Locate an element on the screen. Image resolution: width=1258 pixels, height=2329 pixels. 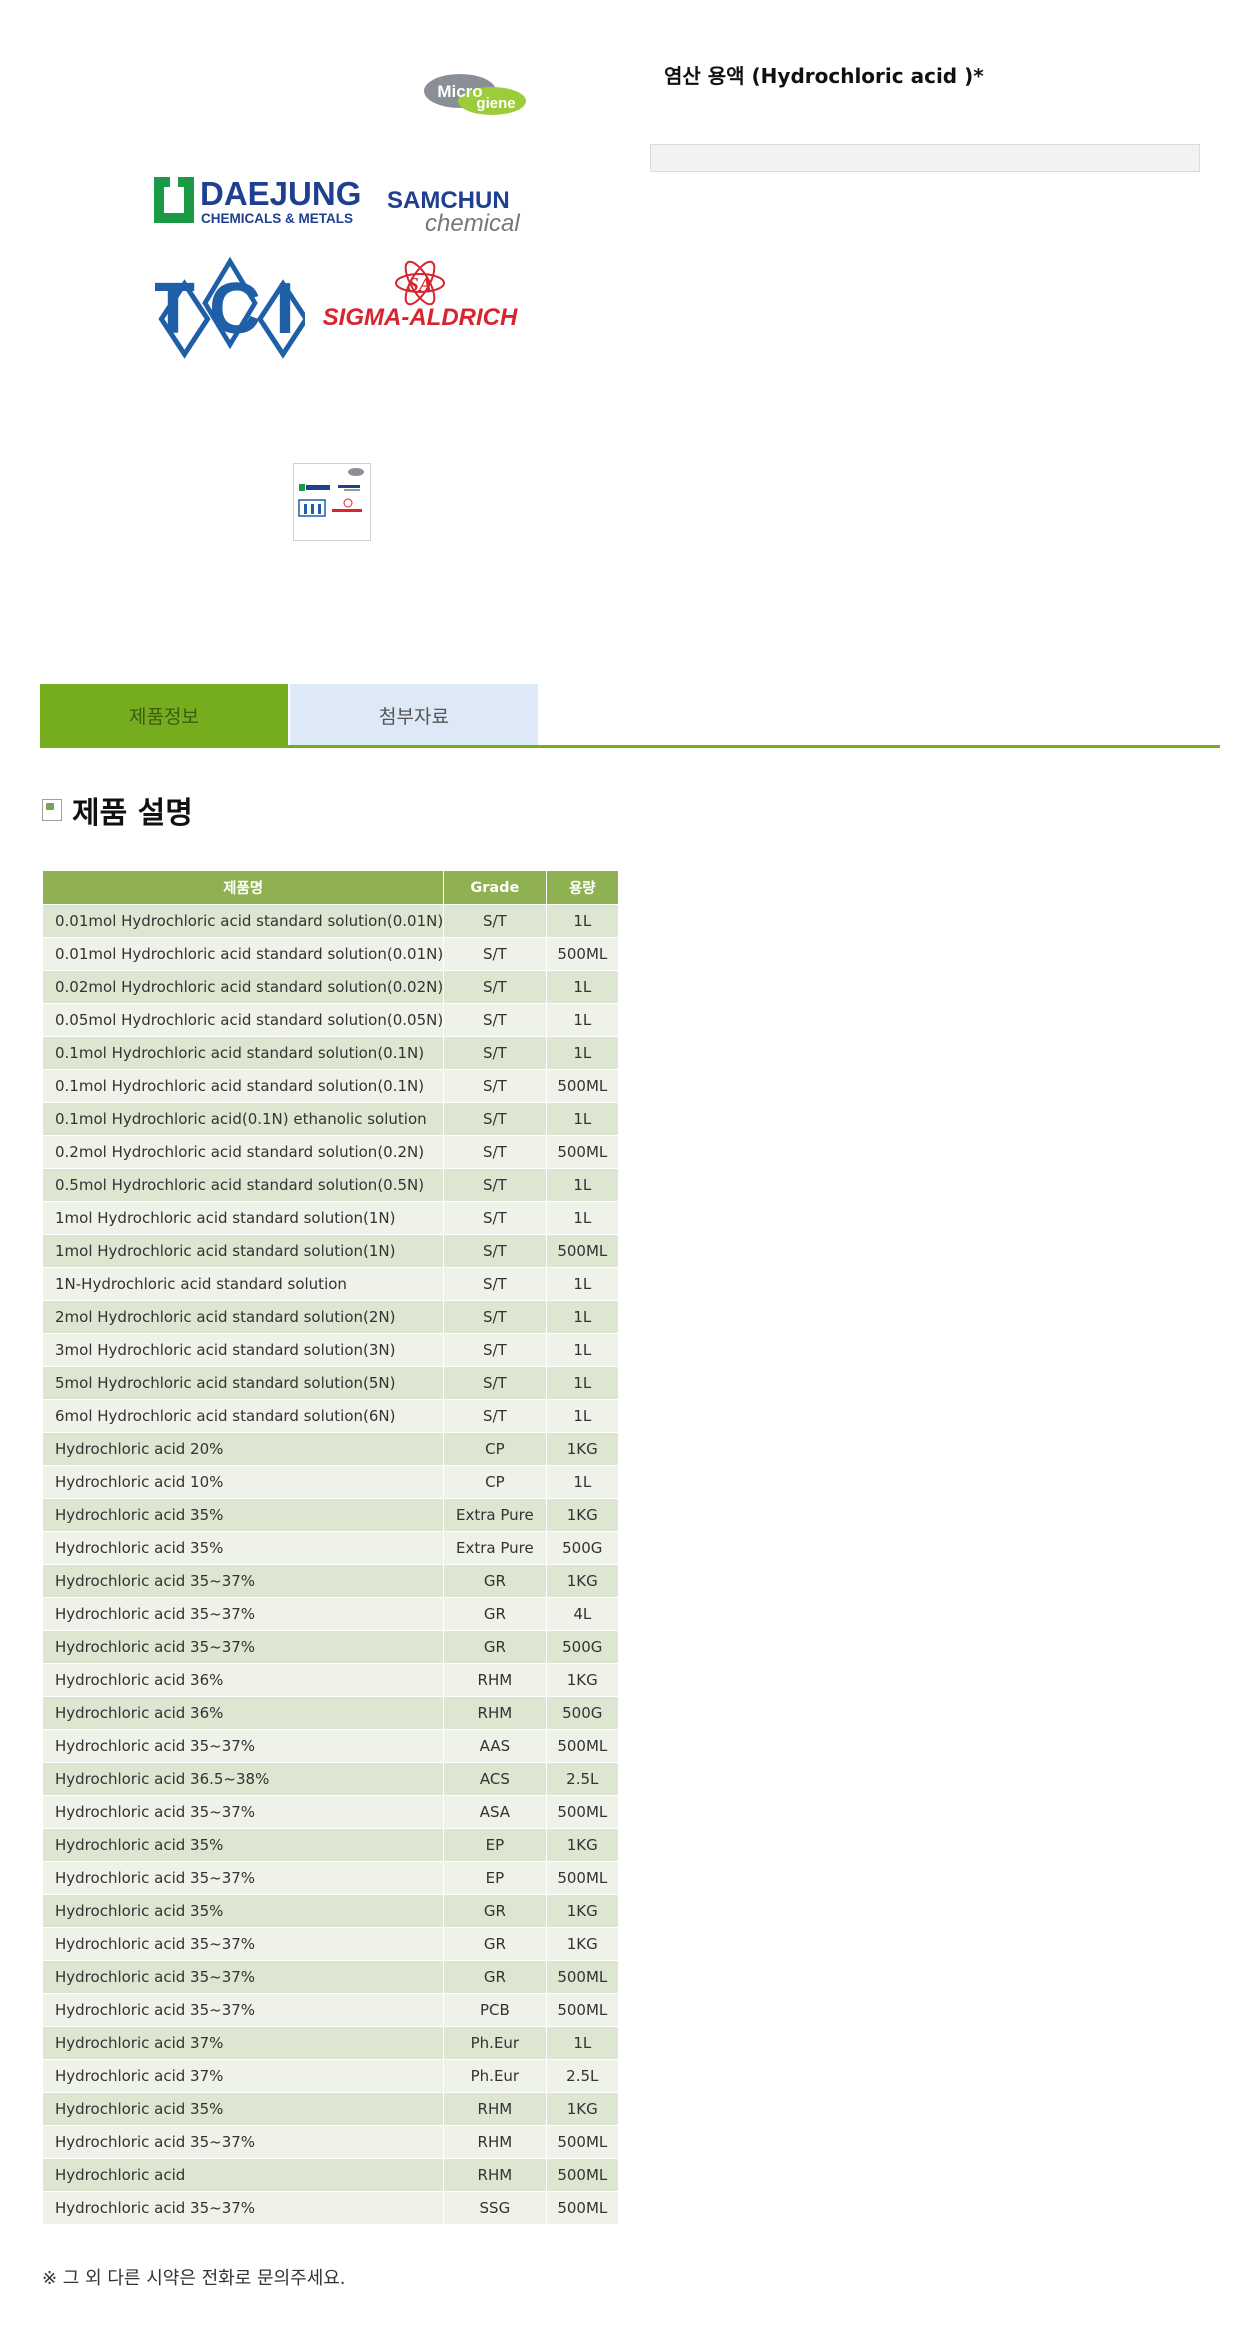
cell-product-name: 1N-Hydrochloric acid standard solution is located at coordinates (243, 1284).